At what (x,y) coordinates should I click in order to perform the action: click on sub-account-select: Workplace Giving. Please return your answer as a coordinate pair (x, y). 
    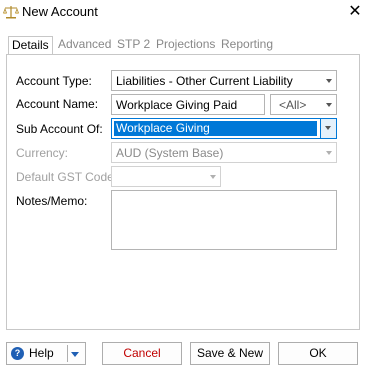
    Looking at the image, I should click on (224, 128).